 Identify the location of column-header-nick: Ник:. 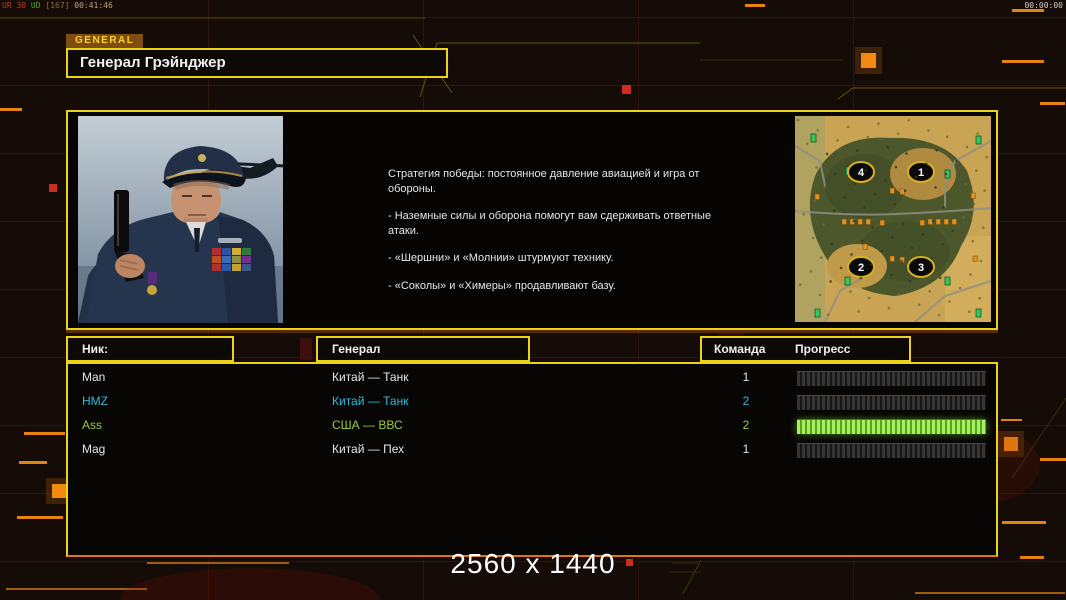
(150, 349).